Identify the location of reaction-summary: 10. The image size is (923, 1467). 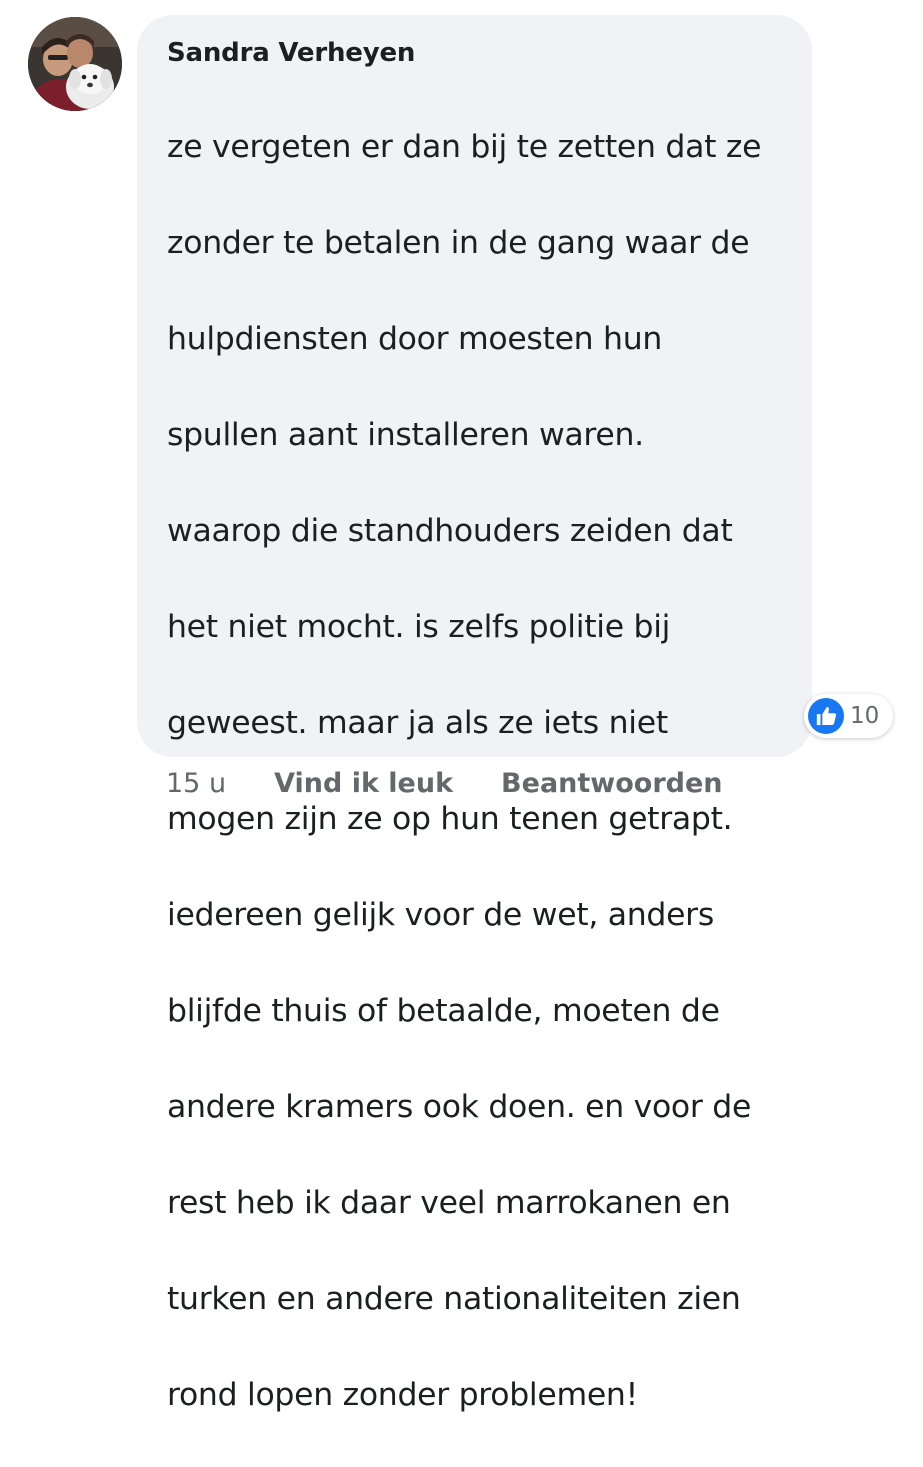
(849, 716).